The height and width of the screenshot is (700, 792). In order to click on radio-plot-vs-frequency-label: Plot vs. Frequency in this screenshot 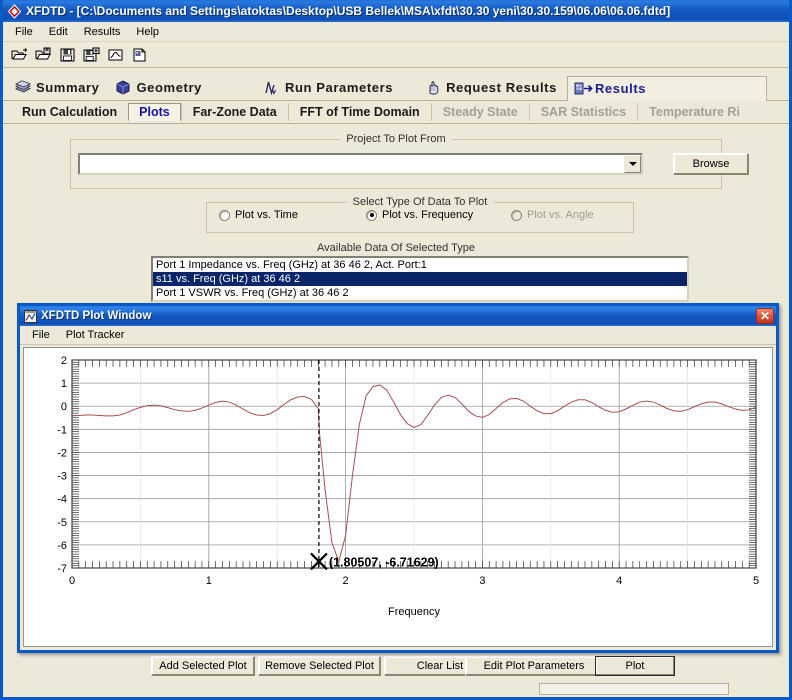, I will do `click(428, 215)`.